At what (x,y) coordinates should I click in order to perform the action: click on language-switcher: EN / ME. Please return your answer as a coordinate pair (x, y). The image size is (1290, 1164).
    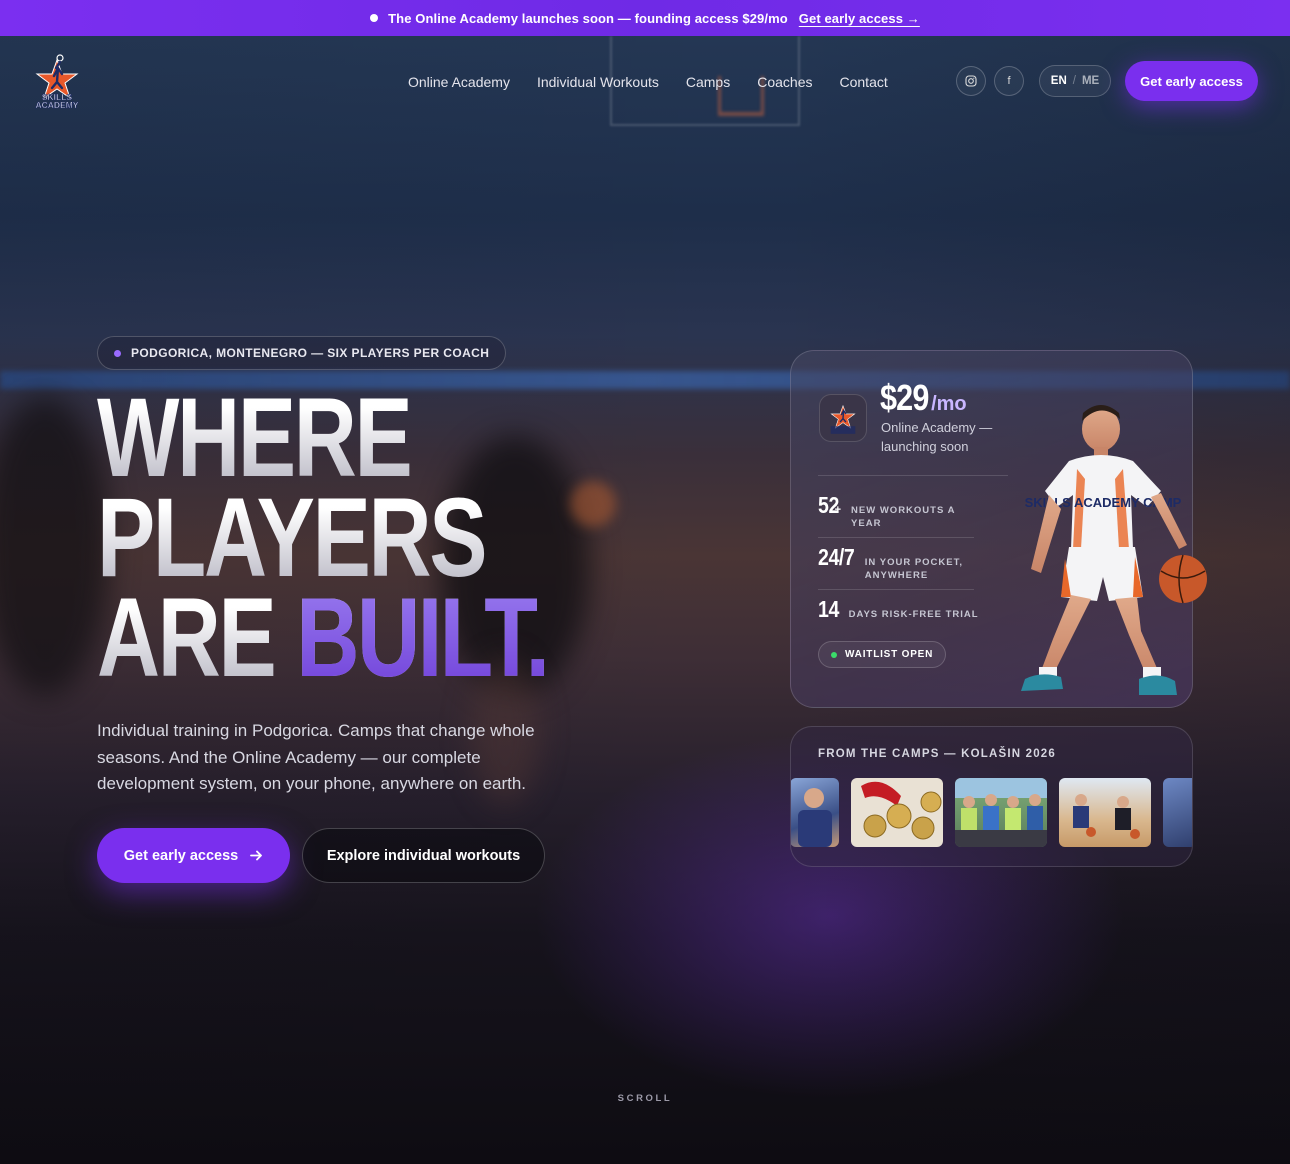
    Looking at the image, I should click on (1075, 81).